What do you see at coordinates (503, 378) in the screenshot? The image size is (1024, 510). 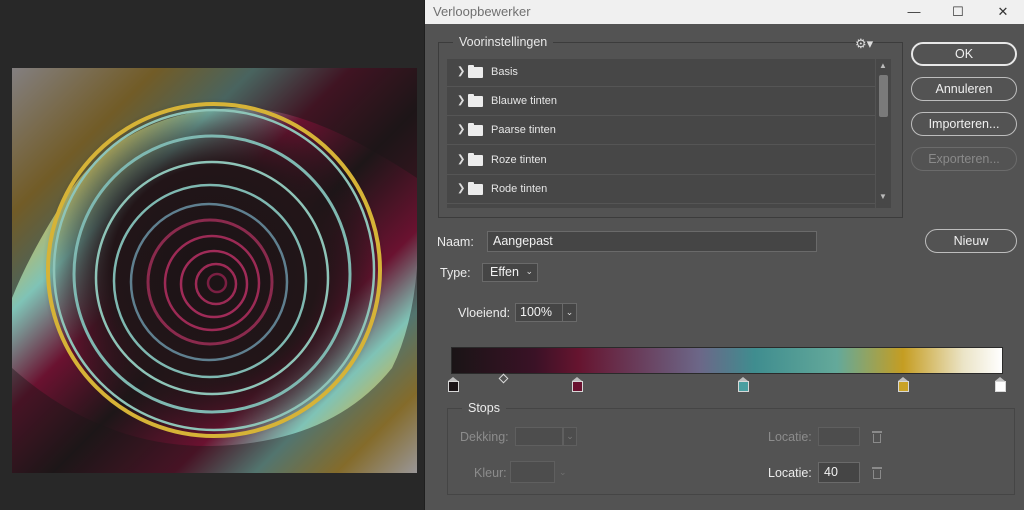 I see `midpoint-diamond` at bounding box center [503, 378].